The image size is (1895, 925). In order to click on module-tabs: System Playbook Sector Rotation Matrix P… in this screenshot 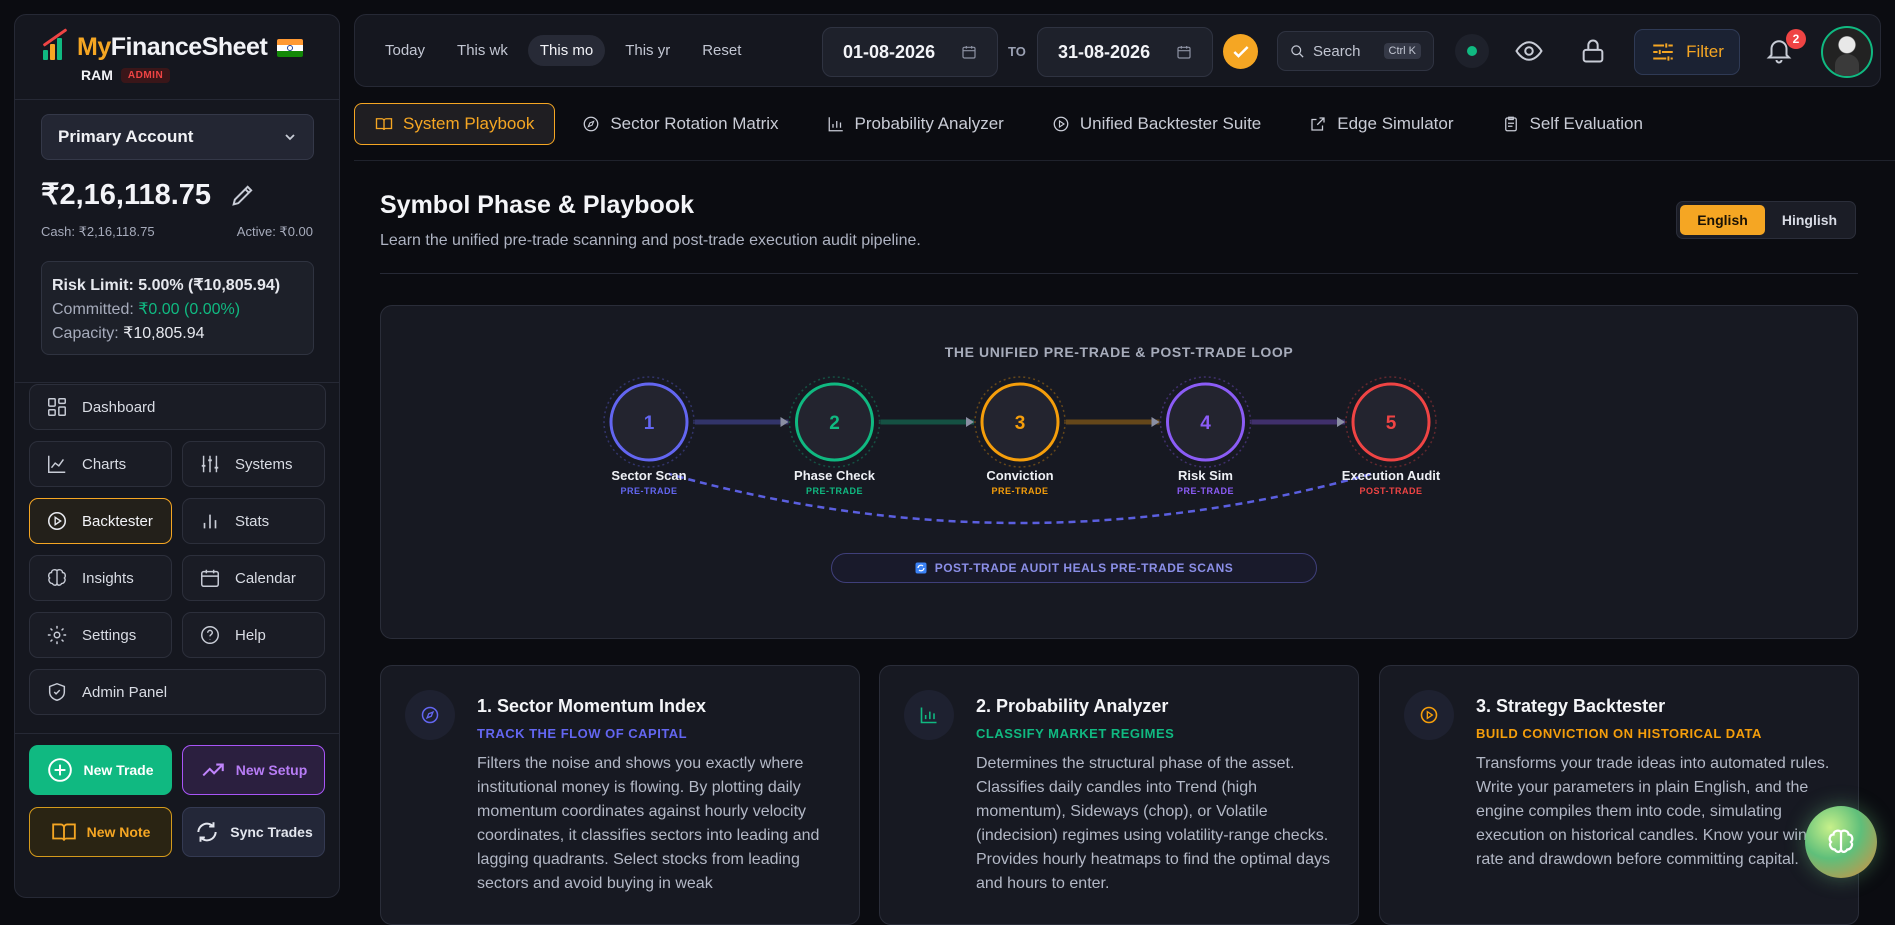, I will do `click(1009, 125)`.